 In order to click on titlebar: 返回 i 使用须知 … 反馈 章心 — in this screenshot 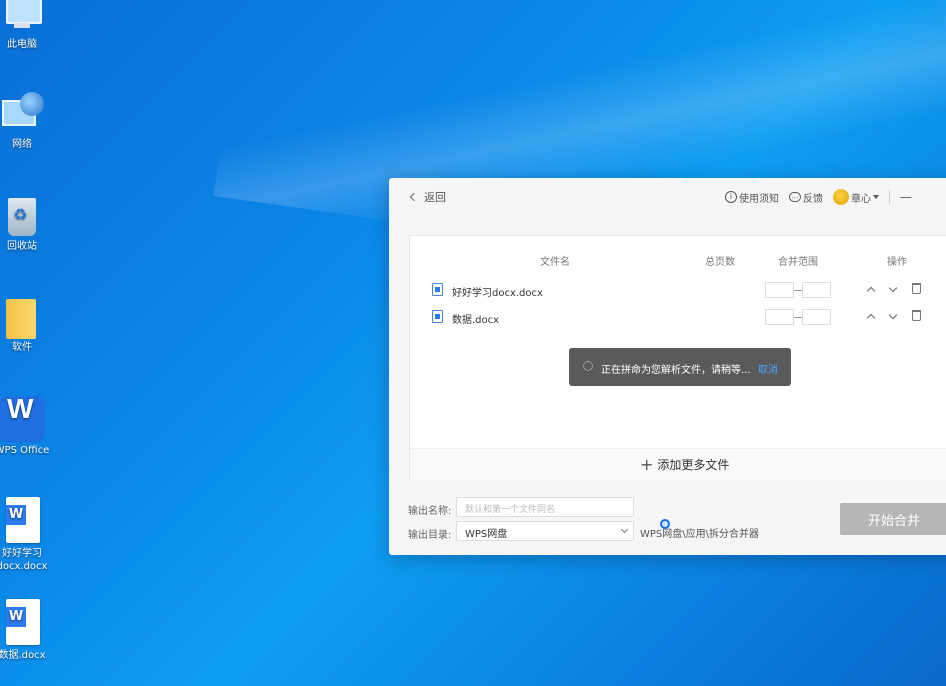, I will do `click(667, 197)`.